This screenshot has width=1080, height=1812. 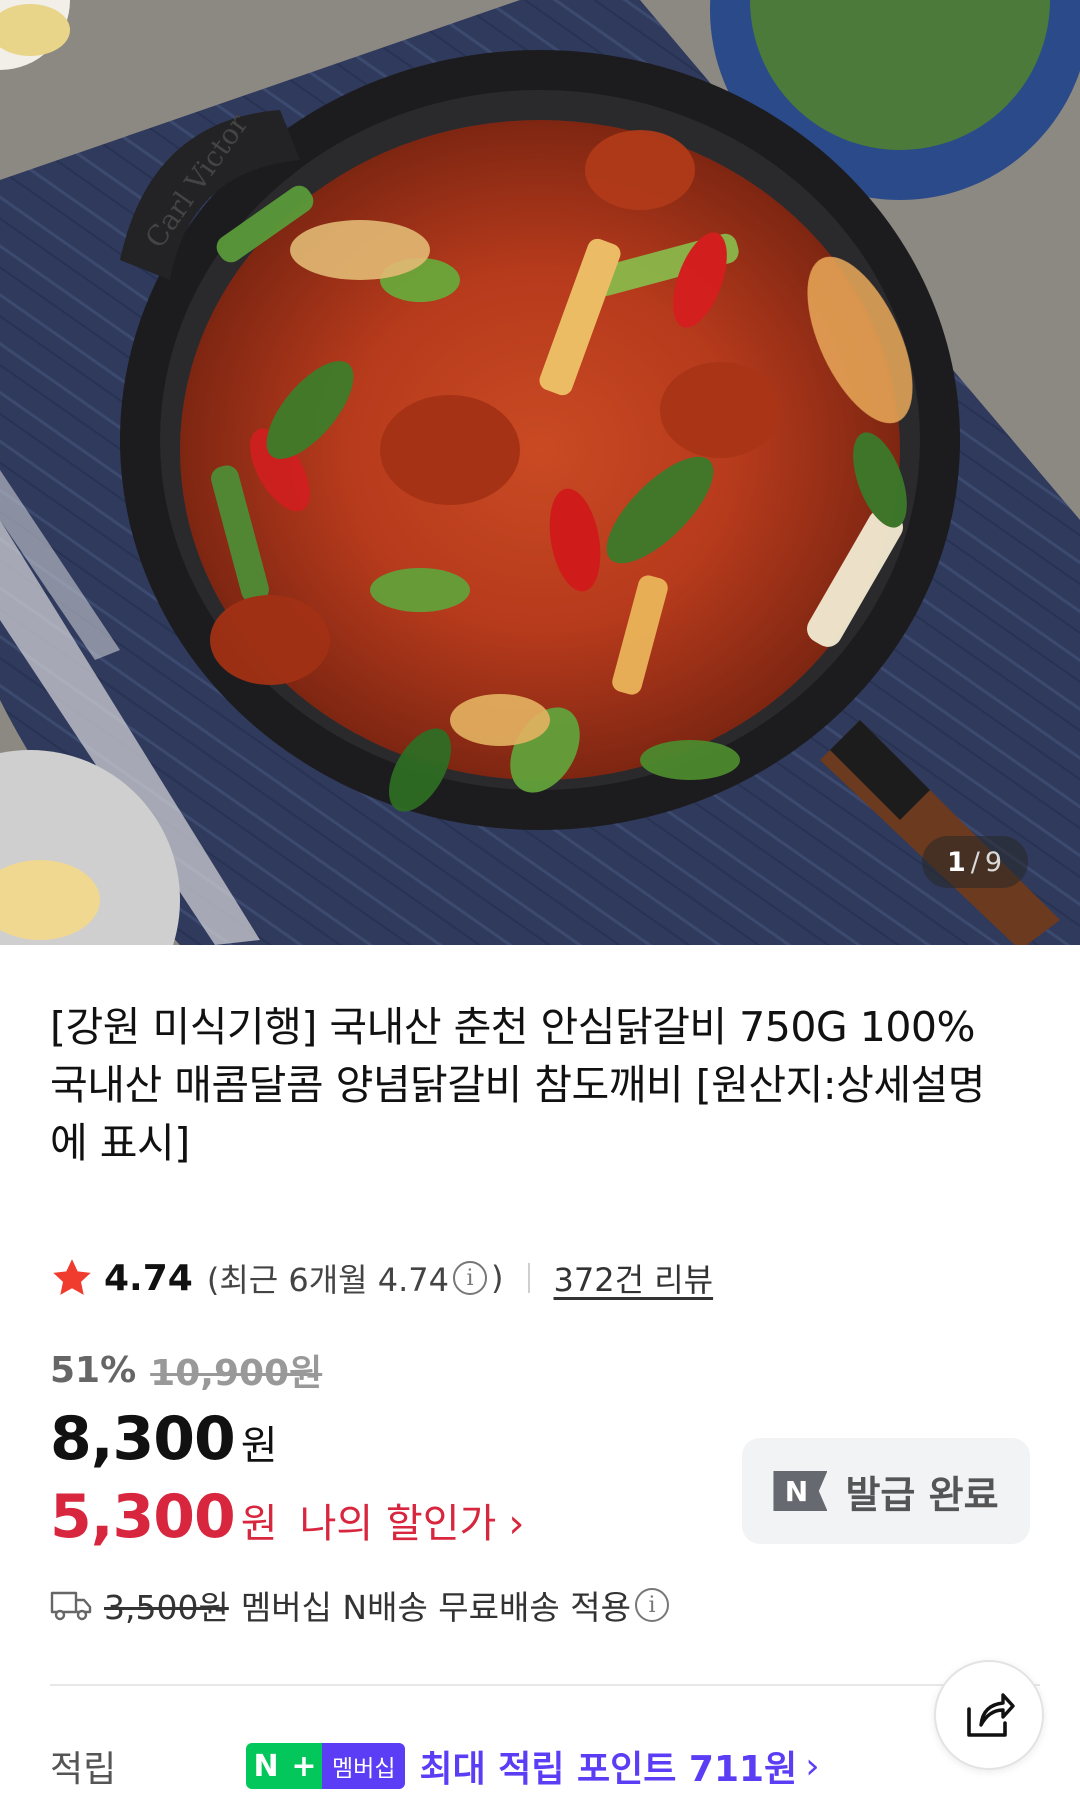 I want to click on shipping-text: 멤버십 N배송 무료배송 적용, so click(x=435, y=1607).